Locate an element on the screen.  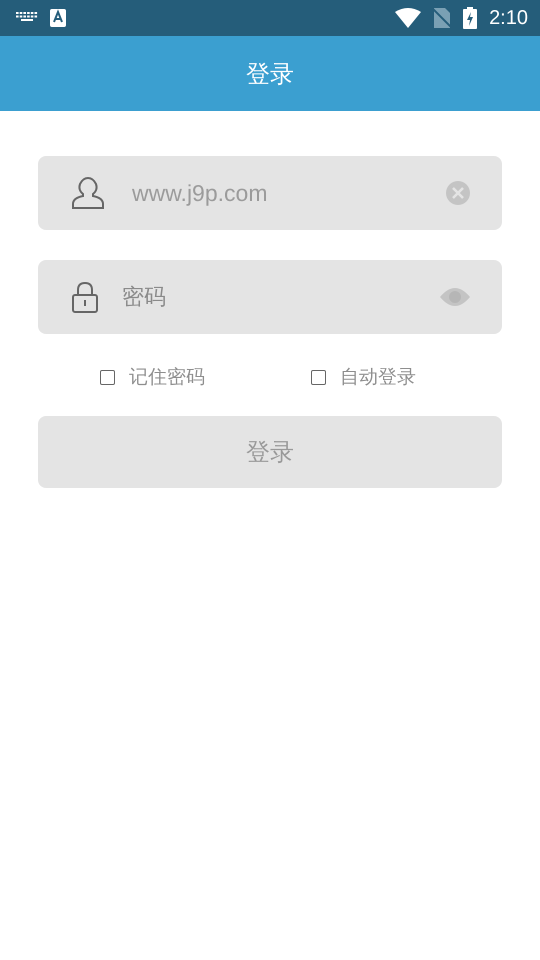
username-field: www.j9p.com is located at coordinates (289, 193).